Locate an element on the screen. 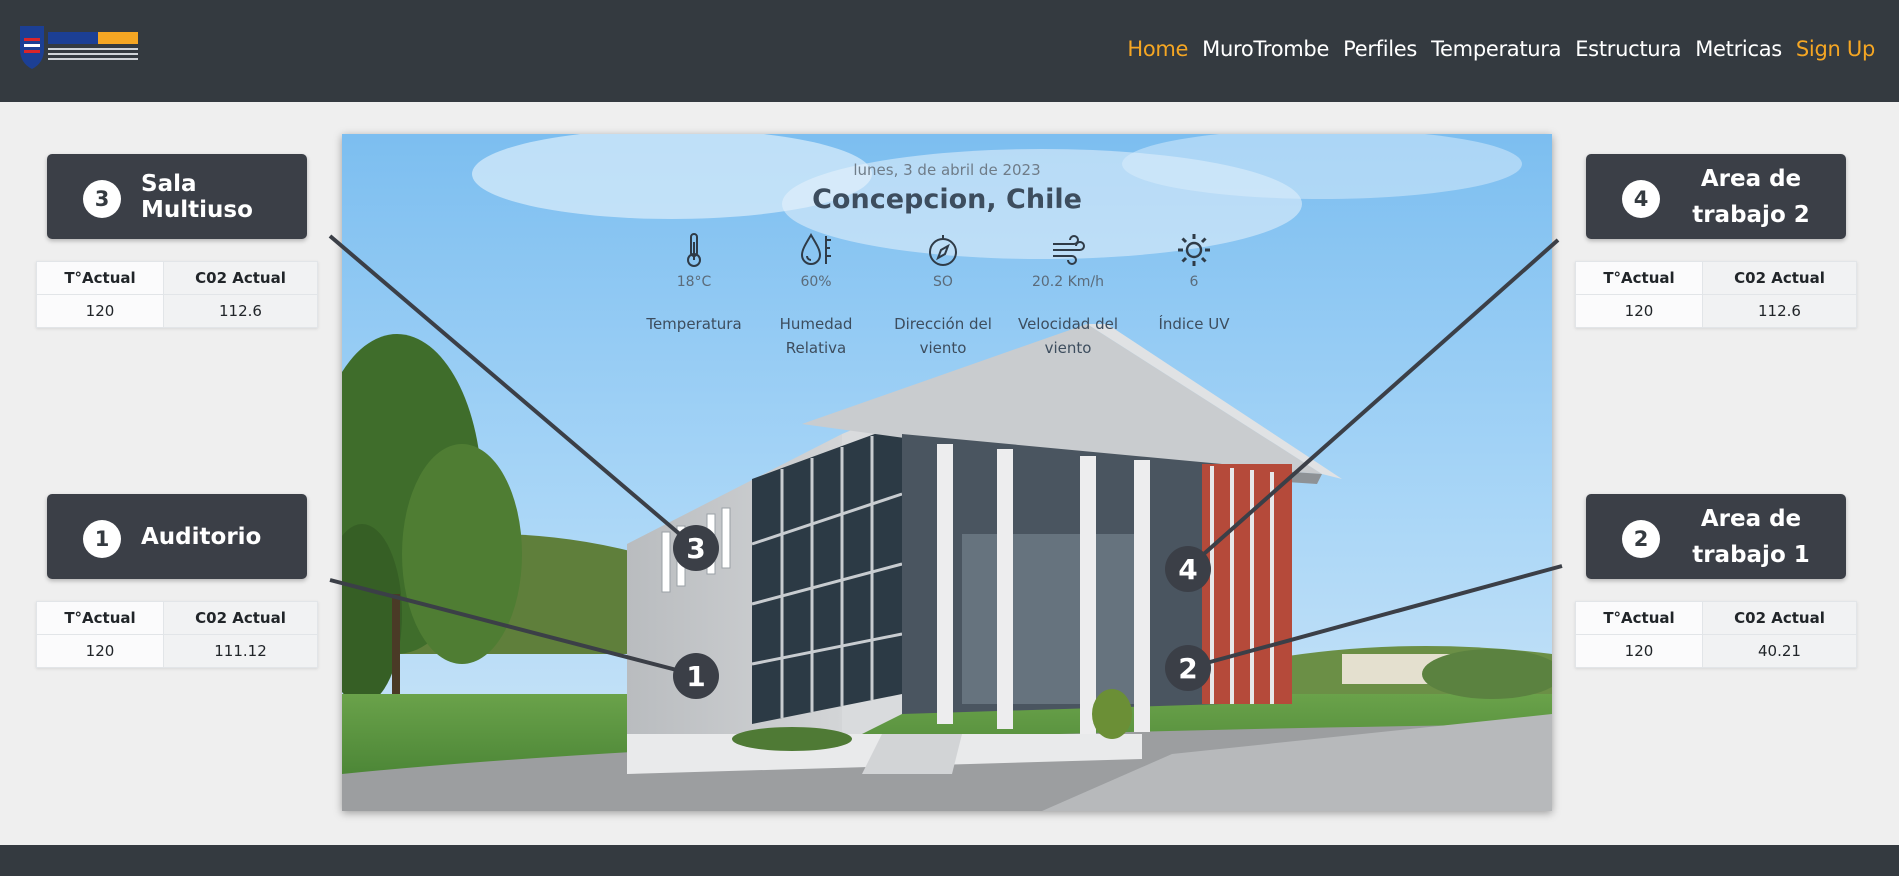  weather-value: 6 is located at coordinates (1194, 282).